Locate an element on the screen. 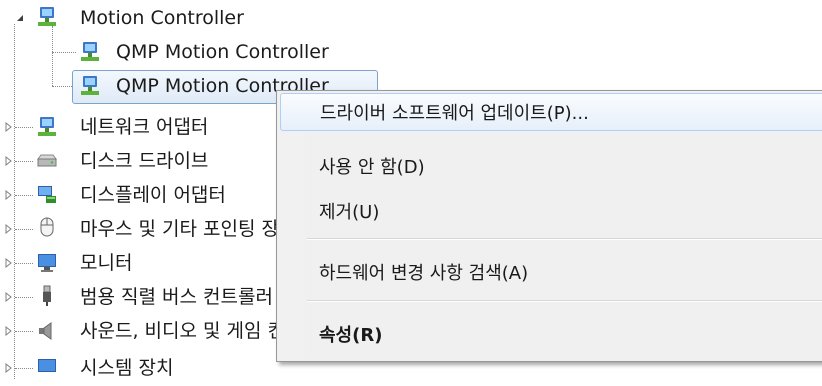 Image resolution: width=822 pixels, height=386 pixels. menu-item-uninstall: 제거(U) is located at coordinates (551, 211).